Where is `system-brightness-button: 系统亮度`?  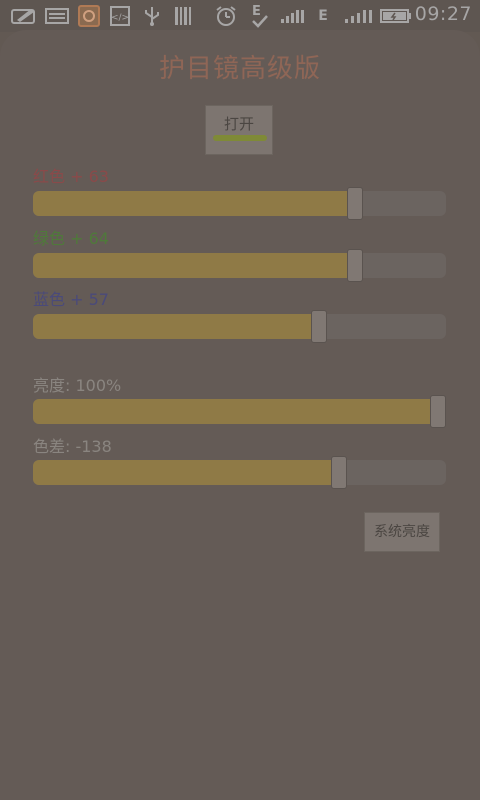
system-brightness-button: 系统亮度 is located at coordinates (402, 532).